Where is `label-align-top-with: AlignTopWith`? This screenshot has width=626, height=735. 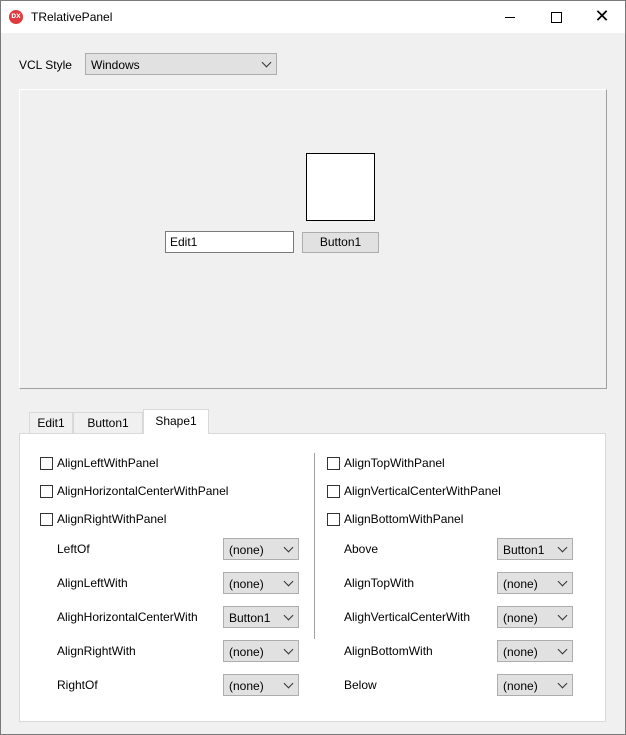
label-align-top-with: AlignTopWith is located at coordinates (379, 583).